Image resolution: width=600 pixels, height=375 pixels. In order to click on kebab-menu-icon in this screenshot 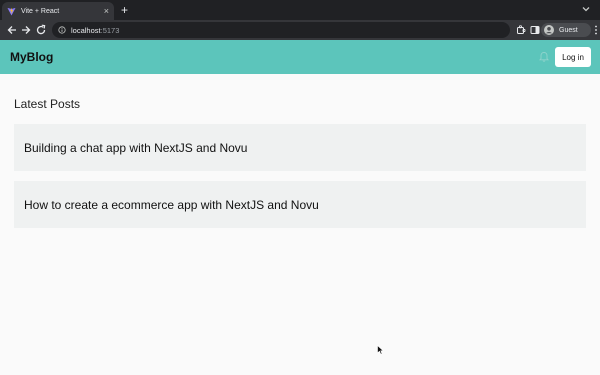, I will do `click(596, 30)`.